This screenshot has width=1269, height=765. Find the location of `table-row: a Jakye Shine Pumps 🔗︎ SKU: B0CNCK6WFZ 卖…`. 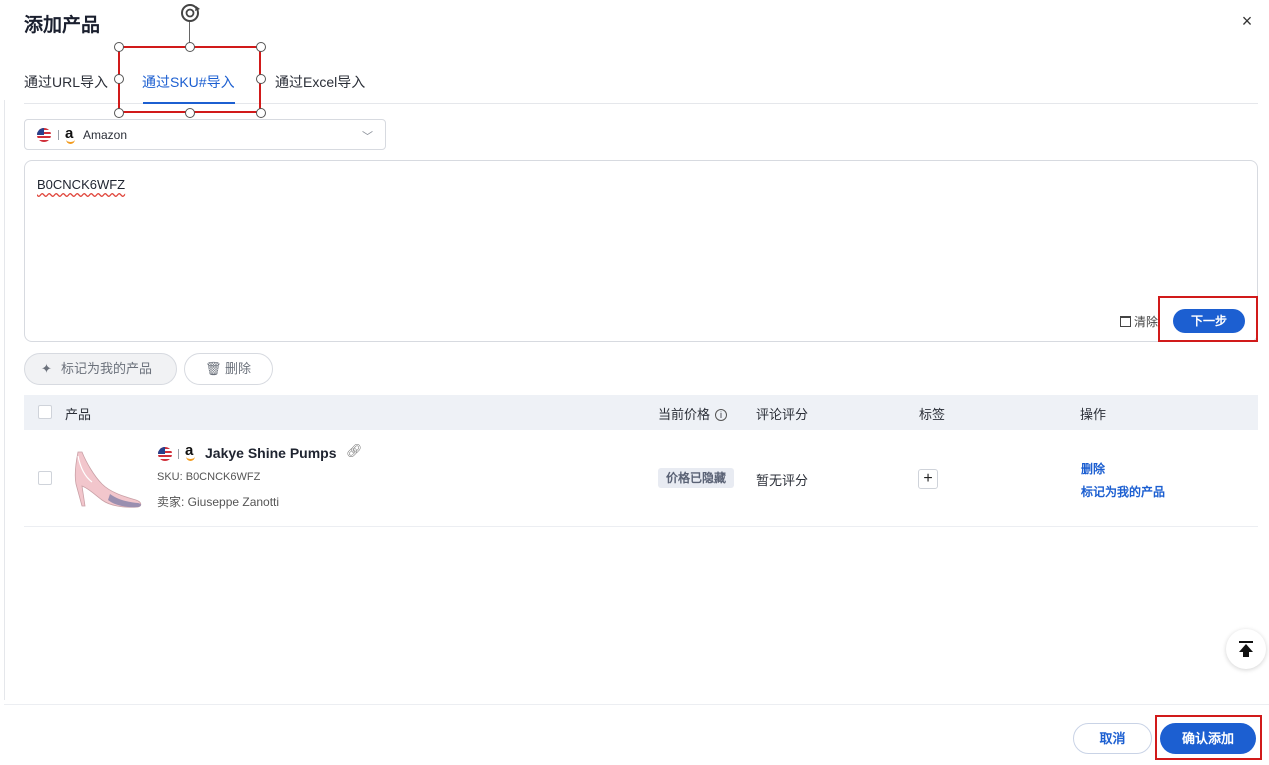

table-row: a Jakye Shine Pumps 🔗︎ SKU: B0CNCK6WFZ 卖… is located at coordinates (641, 478).